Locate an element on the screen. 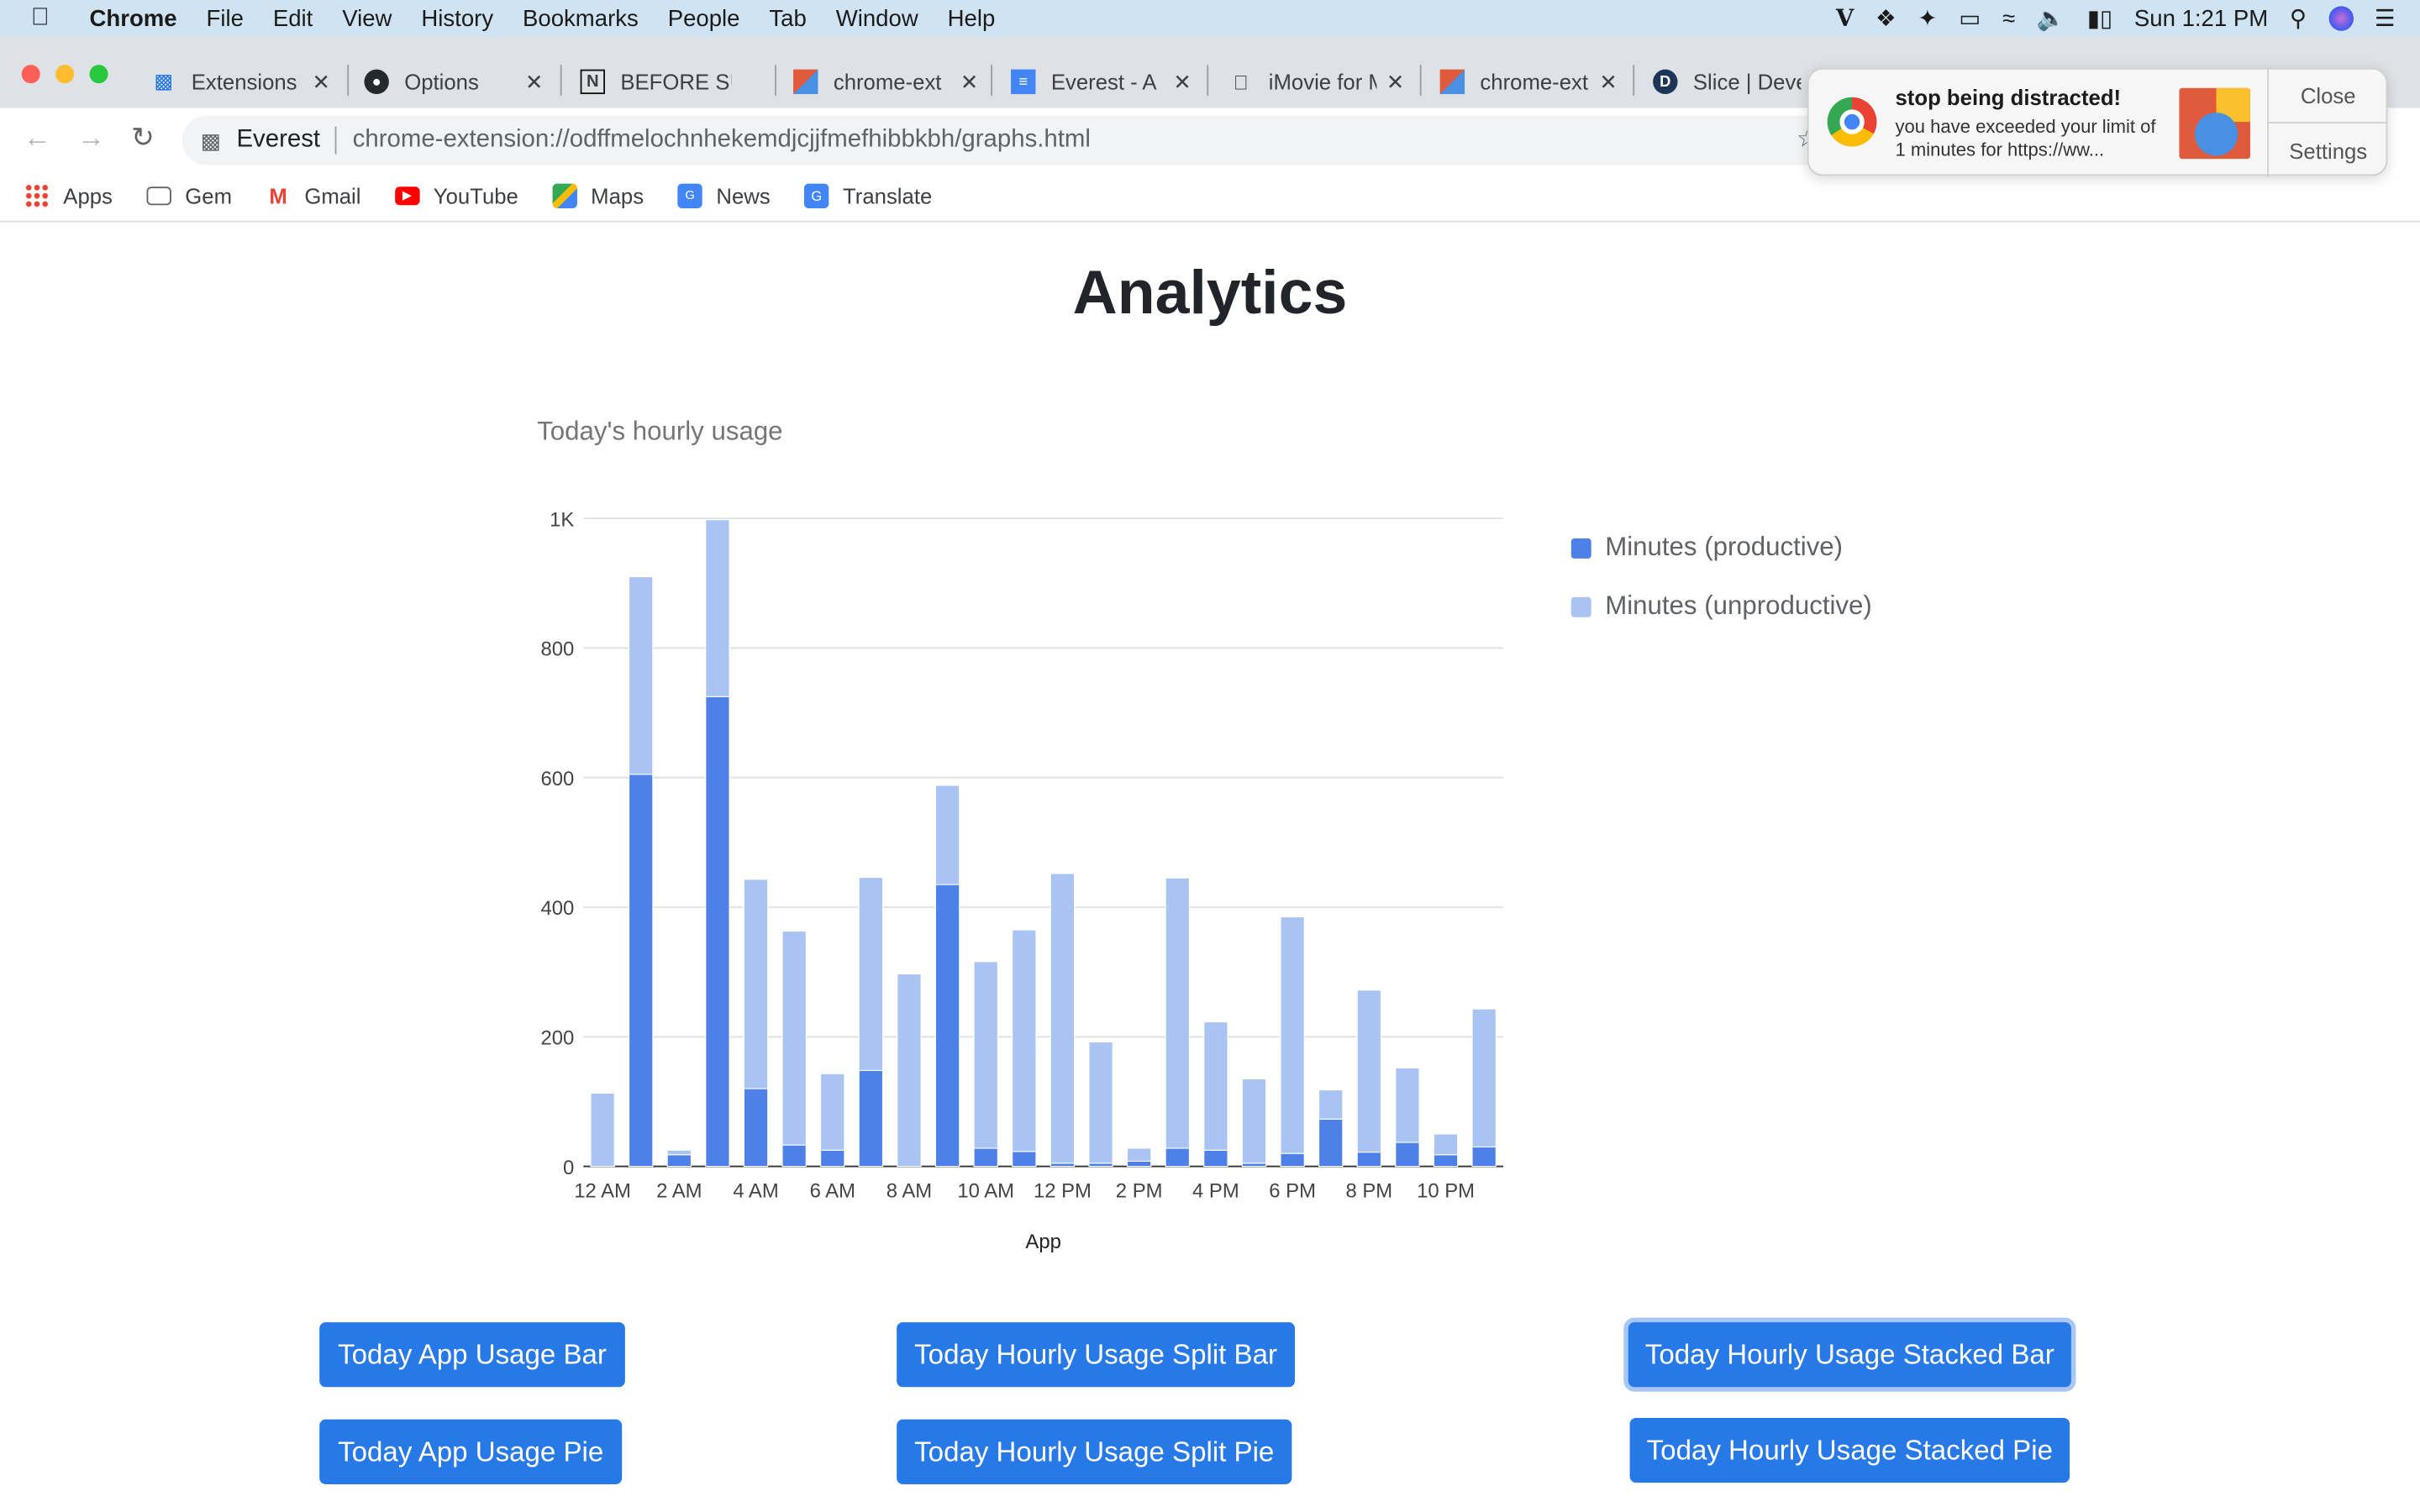 The image size is (2420, 1512). airplay-icon: ▭ is located at coordinates (1970, 18).